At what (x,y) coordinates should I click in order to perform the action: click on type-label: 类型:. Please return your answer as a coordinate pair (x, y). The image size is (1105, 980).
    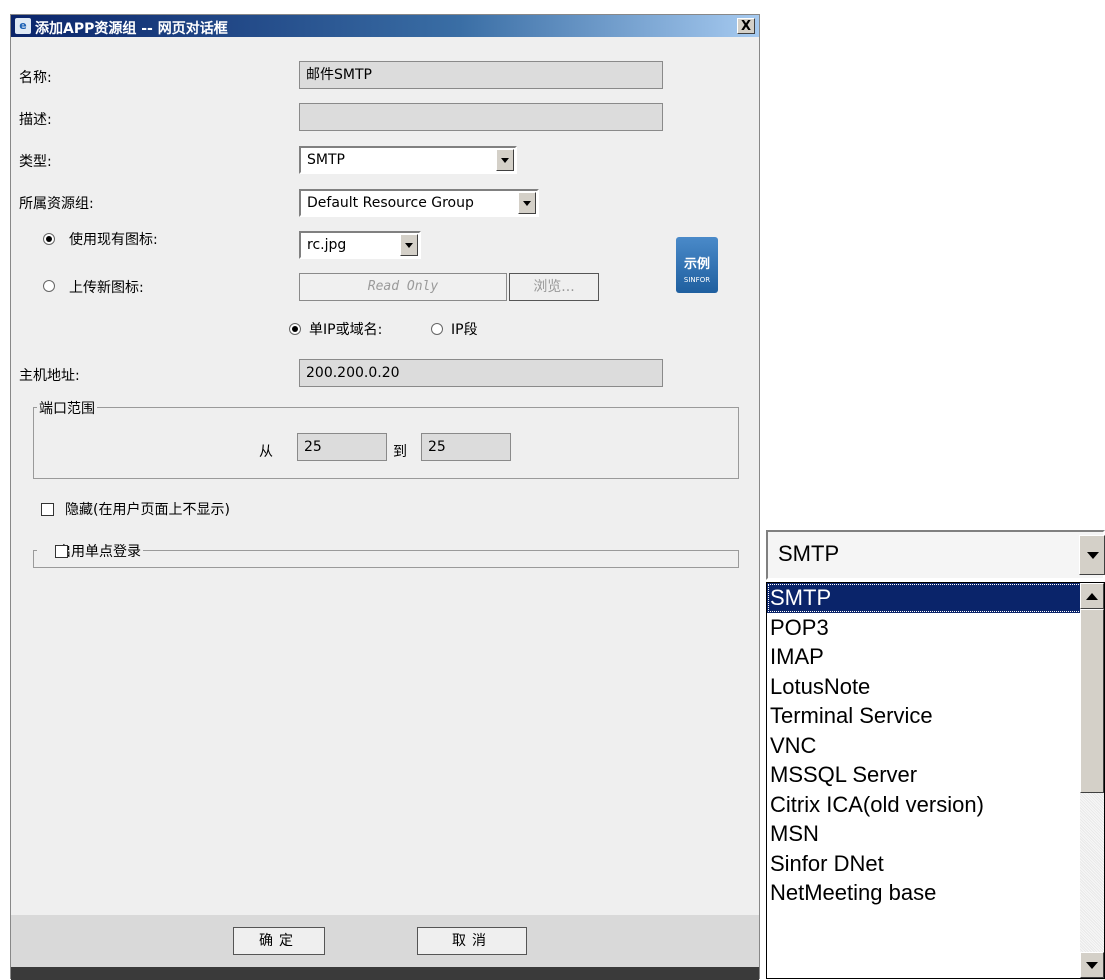
    Looking at the image, I should click on (35, 162).